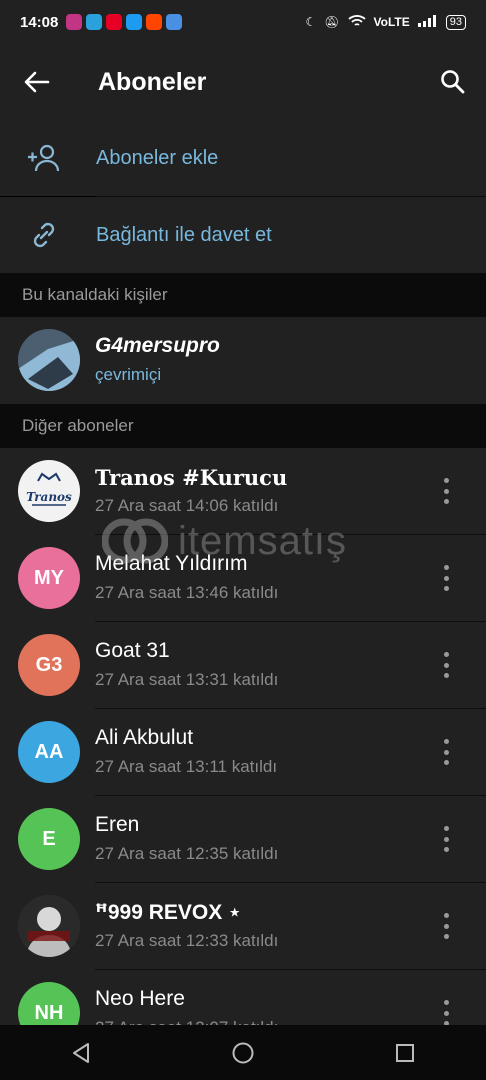  Describe the element at coordinates (135, 541) in the screenshot. I see `watermark-logo-icon` at that location.